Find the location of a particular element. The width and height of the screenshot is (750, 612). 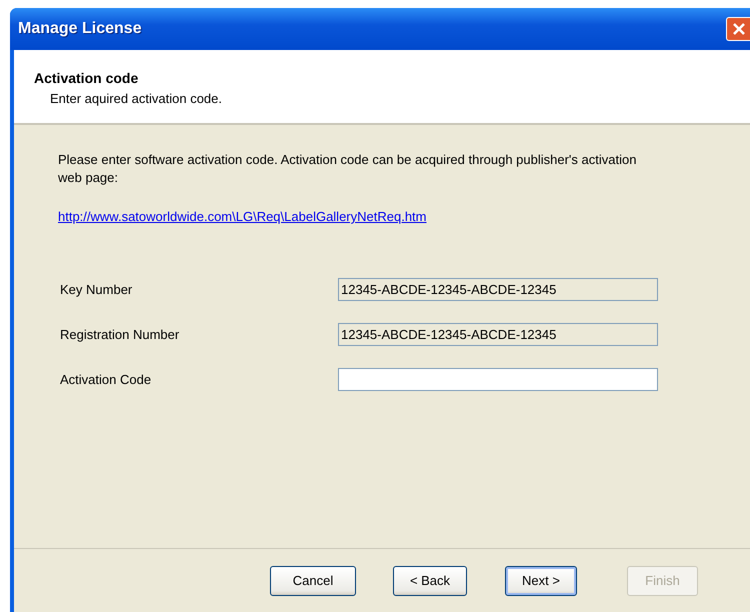

field-label: Activation Code is located at coordinates (106, 379).